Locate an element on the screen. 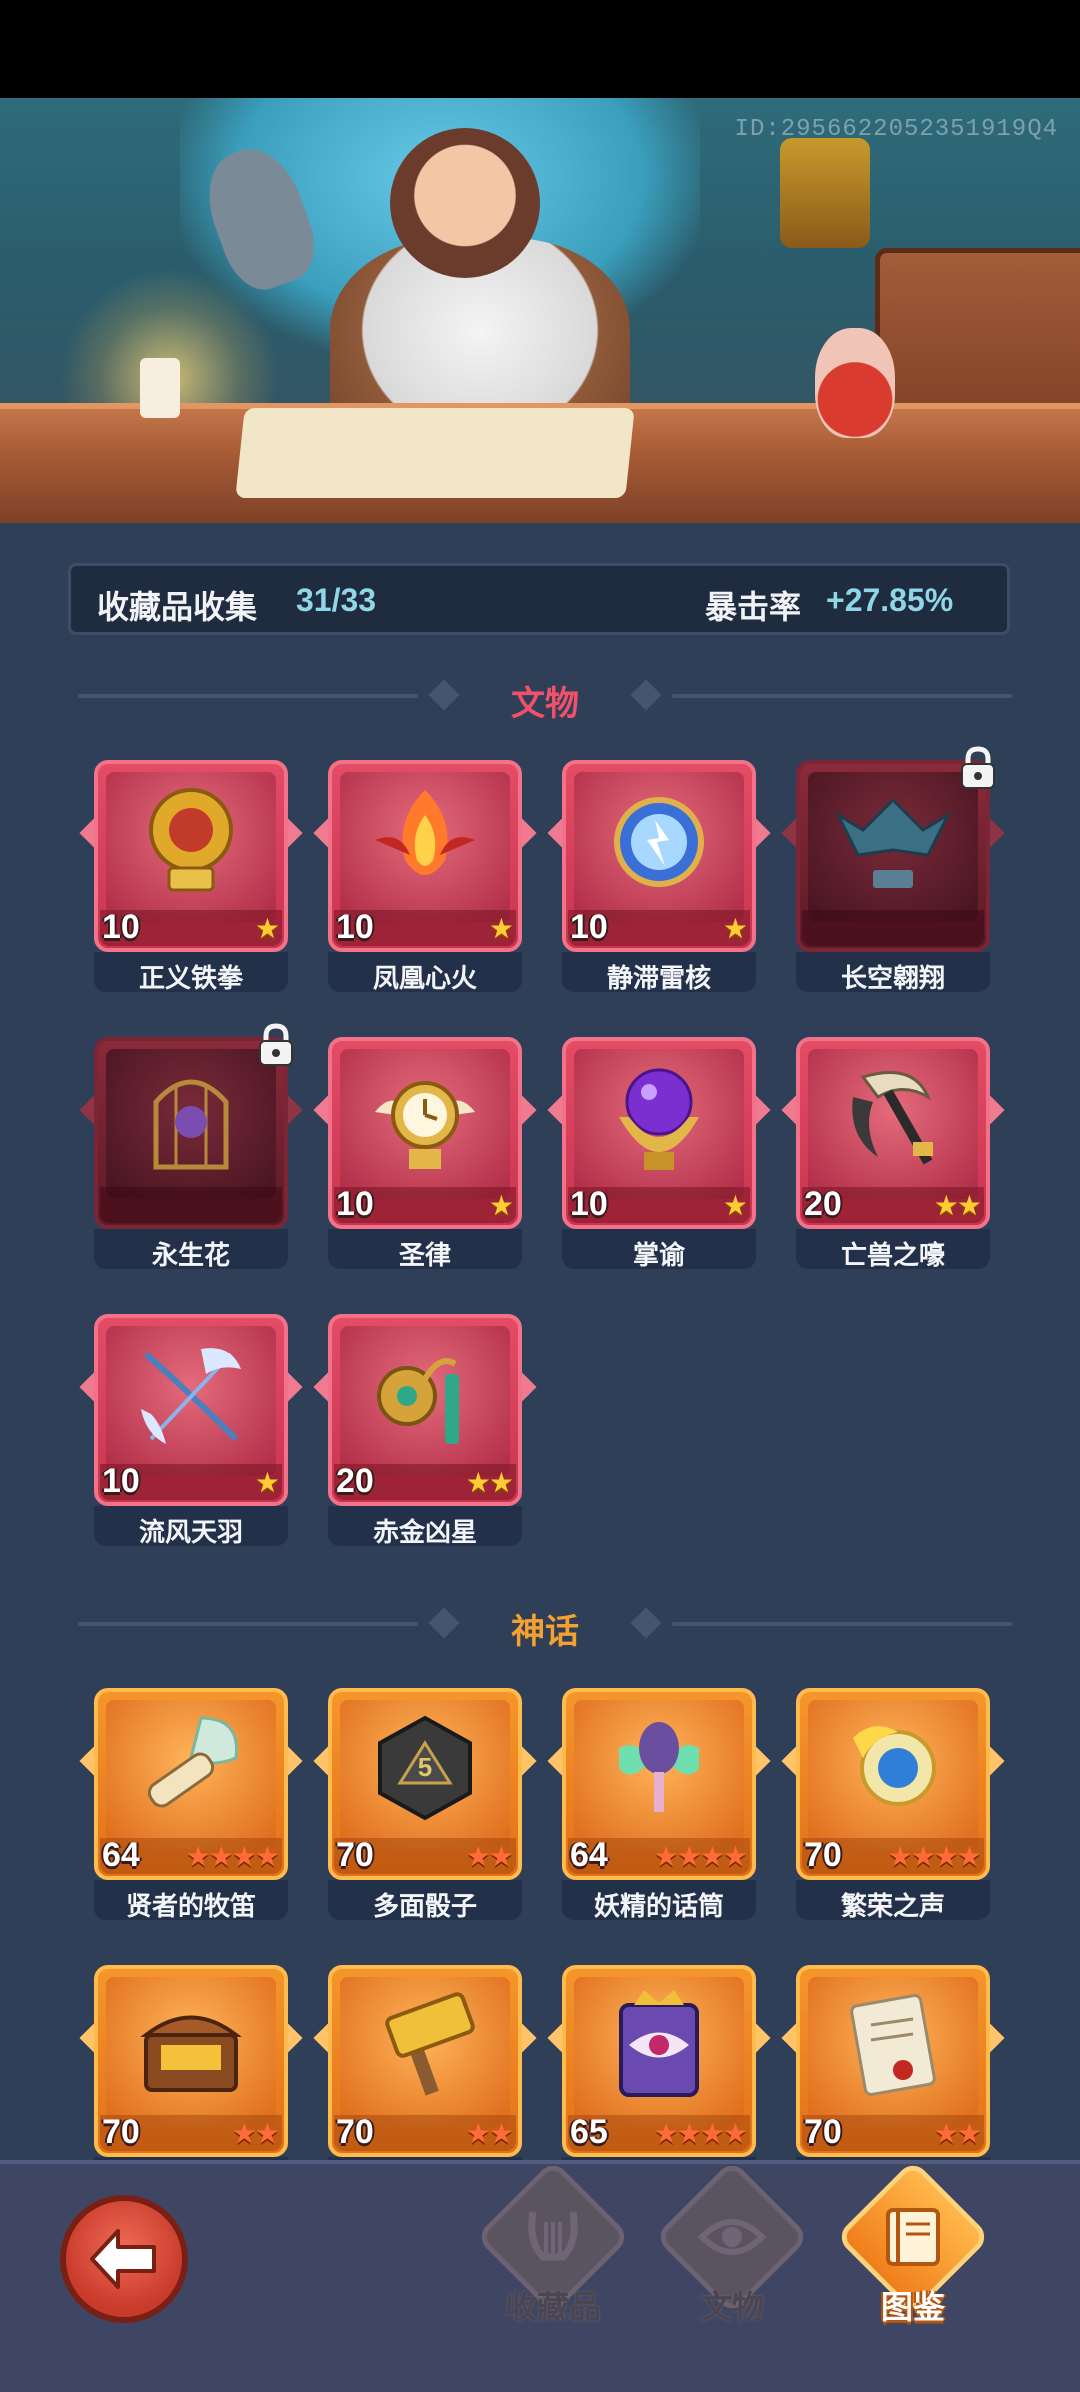 The image size is (1080, 2392). relic-card: 10 ★ 流风天羽 is located at coordinates (191, 1431).